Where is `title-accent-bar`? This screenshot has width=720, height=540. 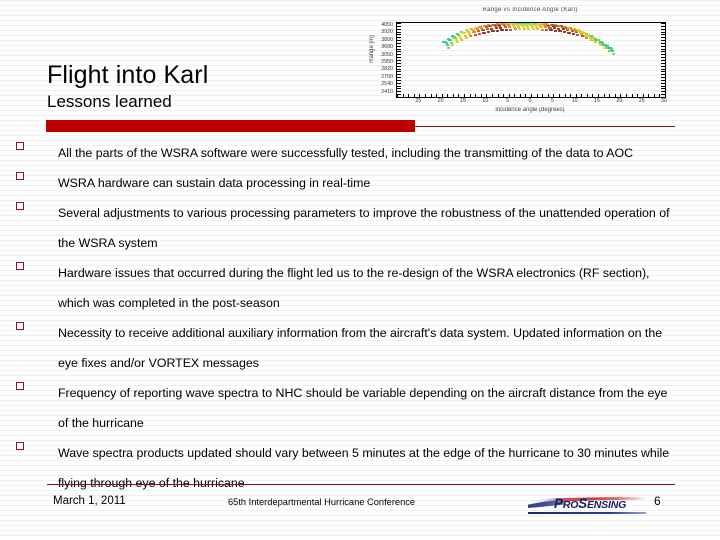
title-accent-bar is located at coordinates (230, 126).